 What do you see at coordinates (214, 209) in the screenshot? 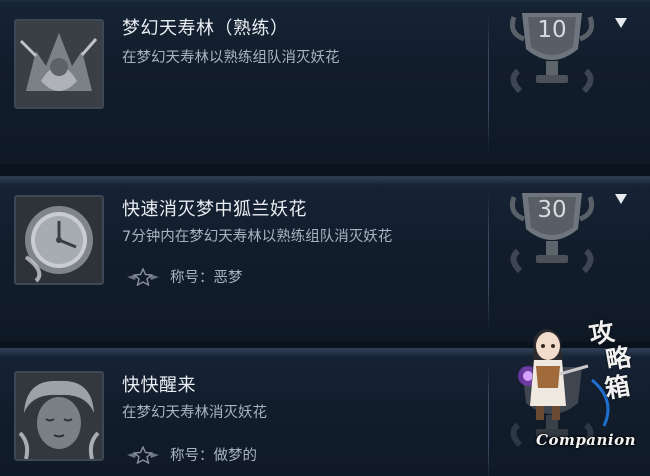
I see `achievement-title: 快速消灭梦中狐兰妖花` at bounding box center [214, 209].